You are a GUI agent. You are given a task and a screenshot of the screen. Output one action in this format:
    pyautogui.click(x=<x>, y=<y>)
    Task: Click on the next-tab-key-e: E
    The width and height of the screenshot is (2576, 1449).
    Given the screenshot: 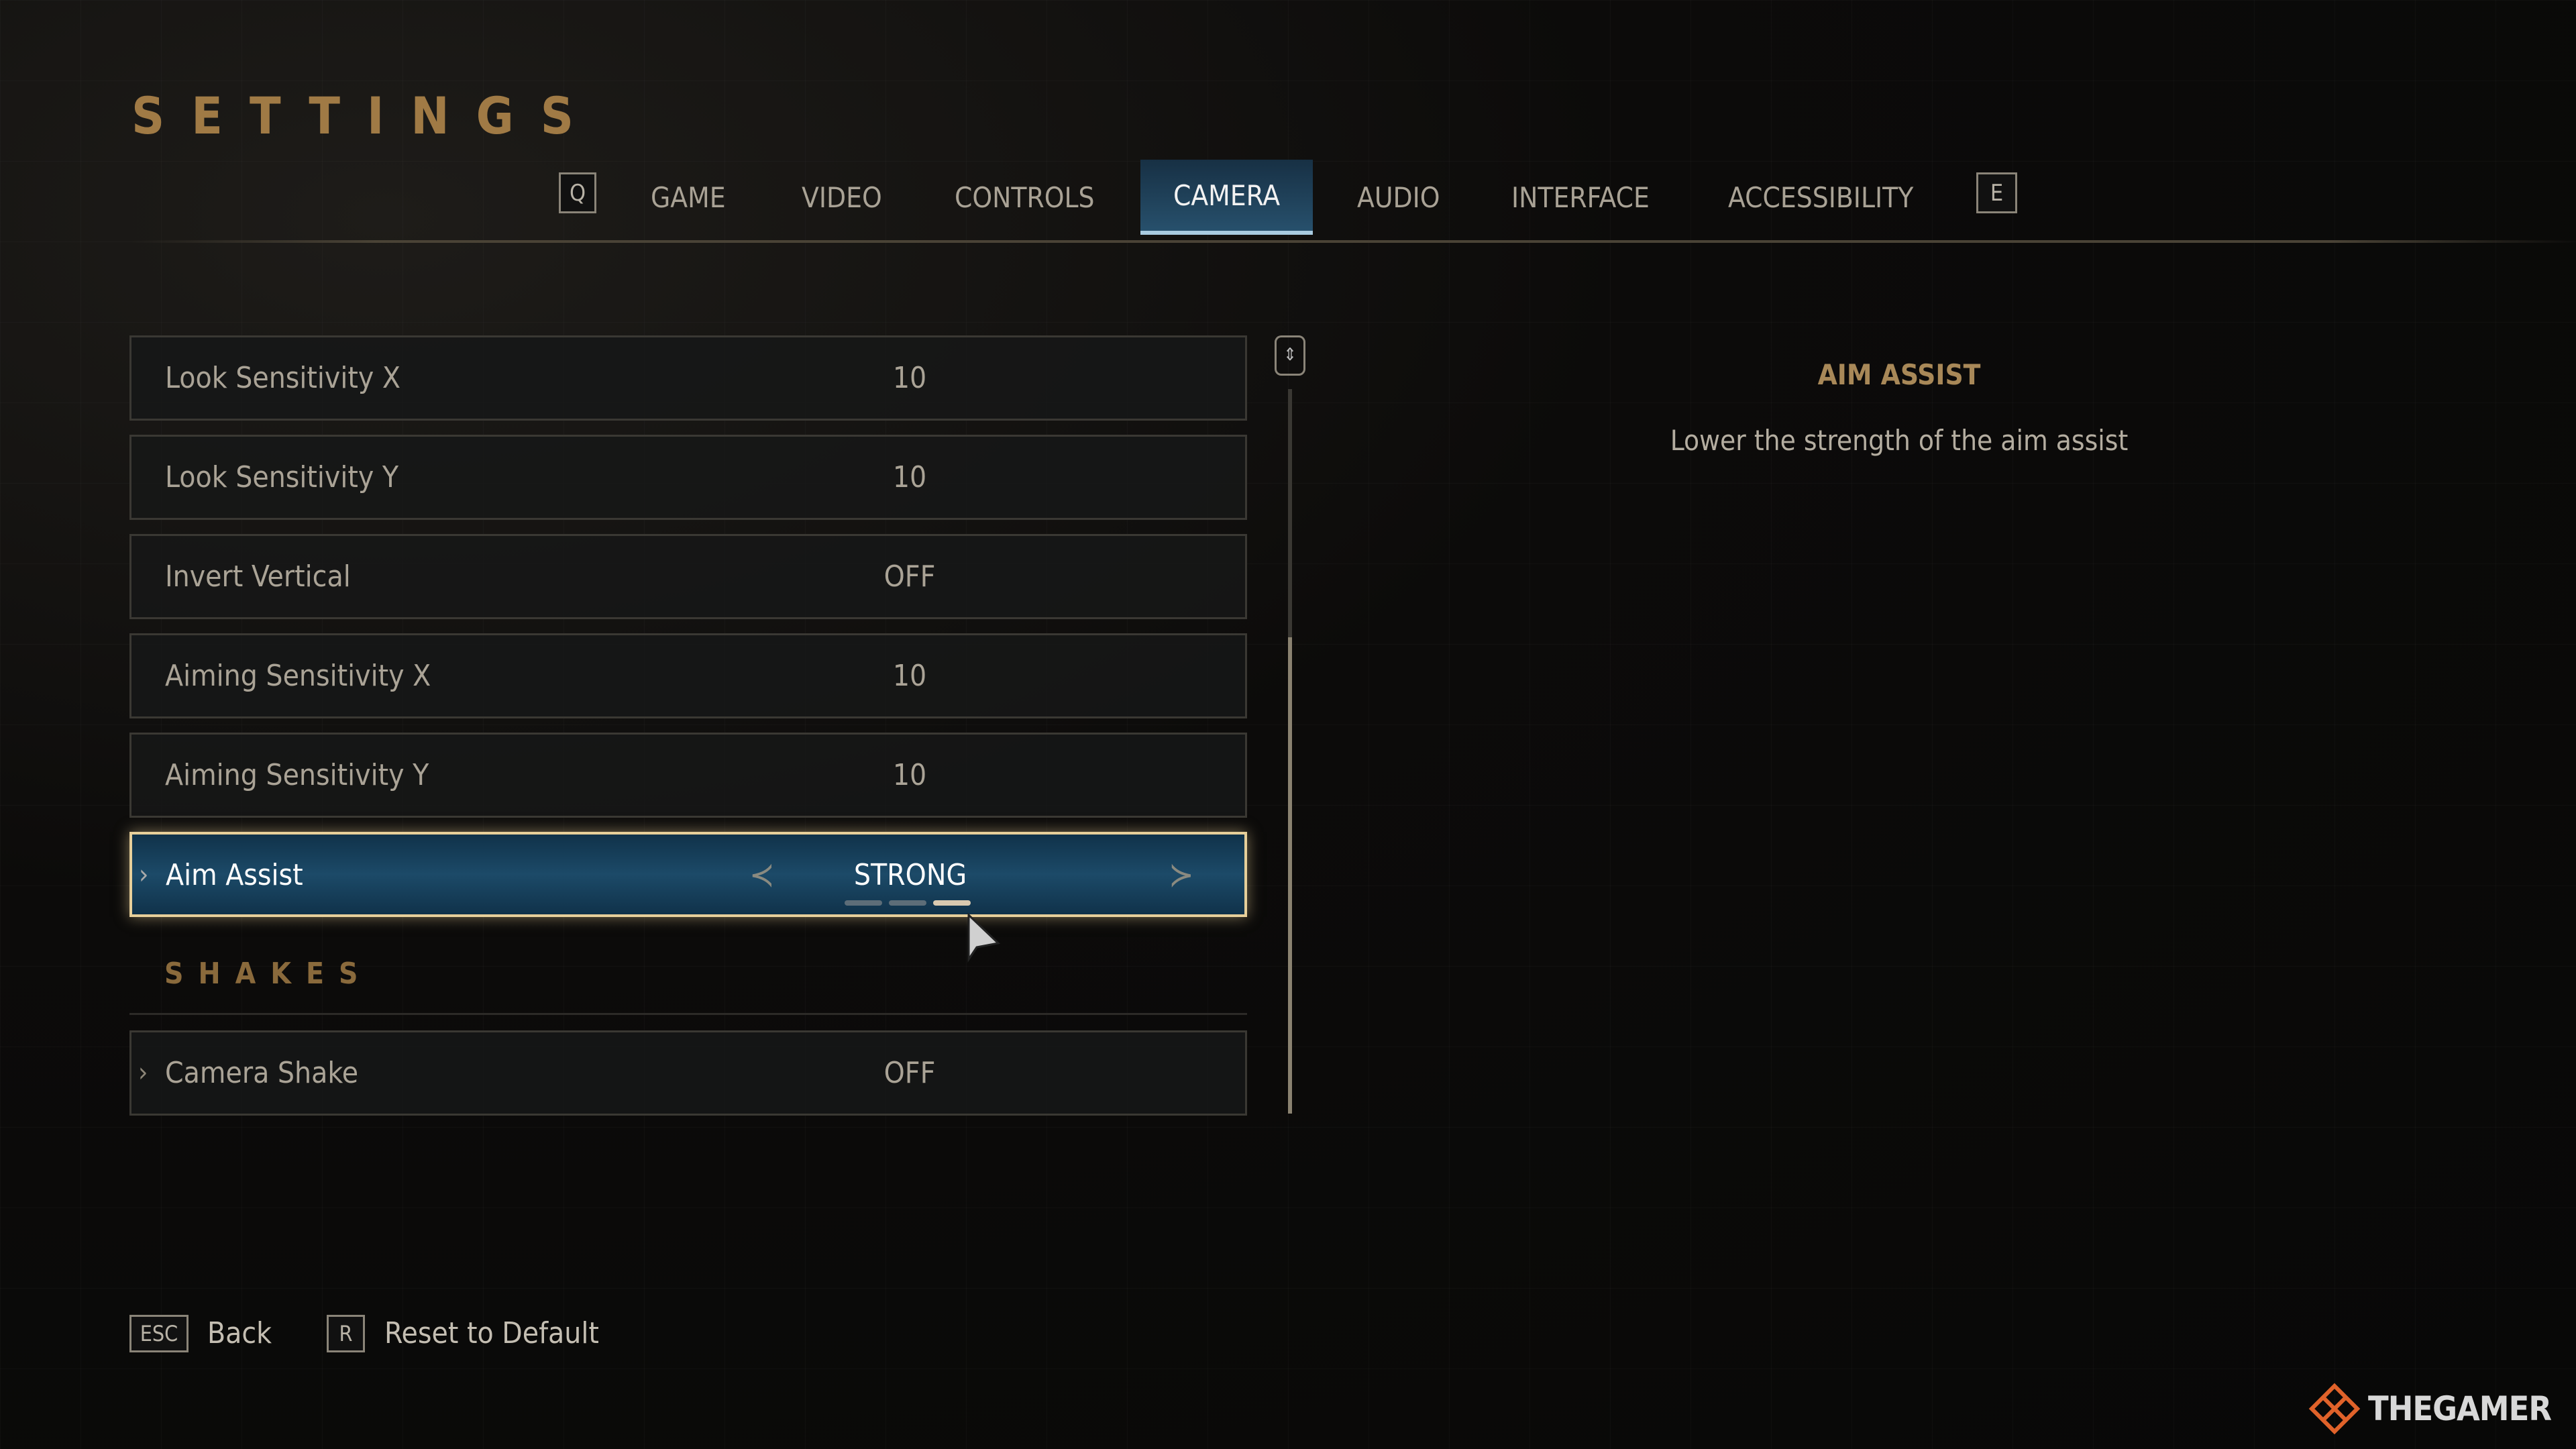 What is the action you would take?
    pyautogui.click(x=1996, y=192)
    